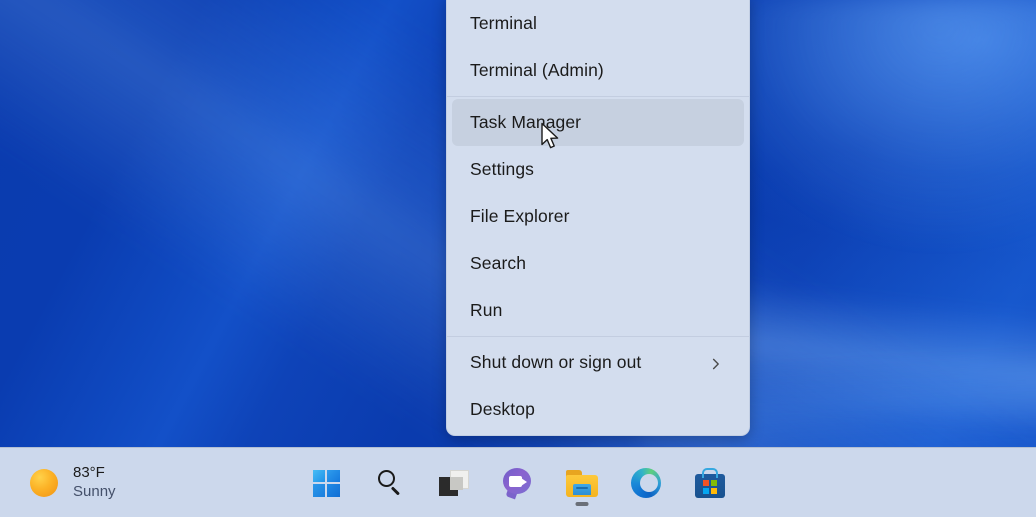  I want to click on menu-item-file-explorer: File Explorer, so click(598, 216).